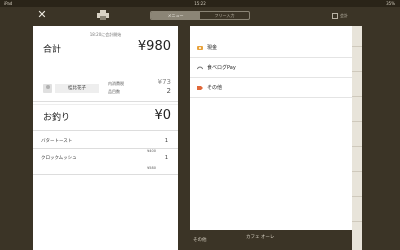  I want to click on item-name: クロックムッシュ, so click(59, 158).